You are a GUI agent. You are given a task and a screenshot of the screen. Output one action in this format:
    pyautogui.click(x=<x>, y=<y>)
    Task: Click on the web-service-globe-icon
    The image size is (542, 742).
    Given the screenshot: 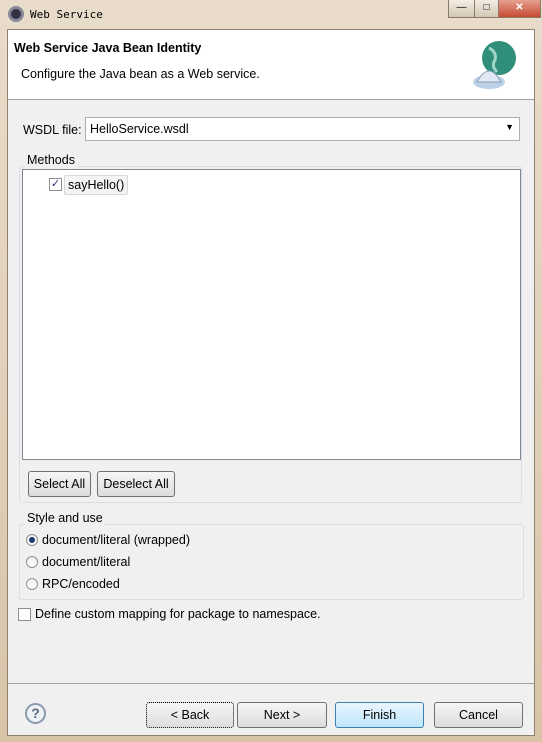 What is the action you would take?
    pyautogui.click(x=494, y=65)
    